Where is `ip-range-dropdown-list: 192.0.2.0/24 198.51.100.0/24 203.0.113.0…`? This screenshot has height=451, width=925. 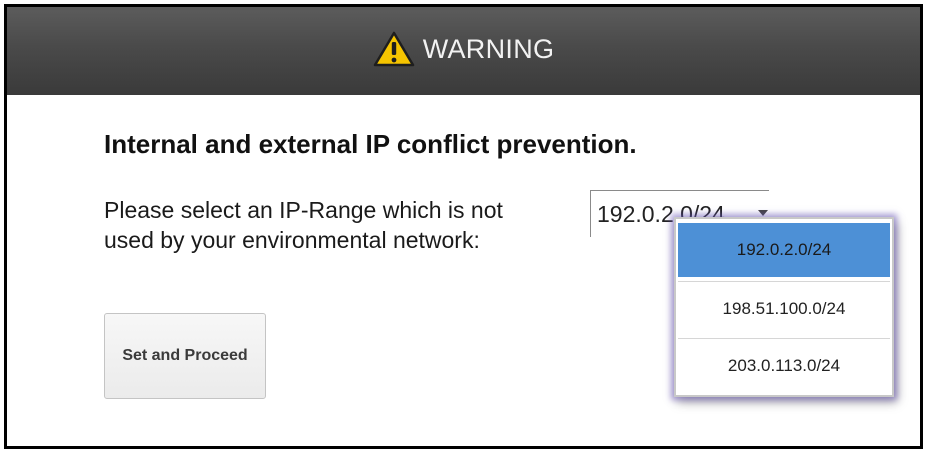
ip-range-dropdown-list: 192.0.2.0/24 198.51.100.0/24 203.0.113.0… is located at coordinates (784, 307).